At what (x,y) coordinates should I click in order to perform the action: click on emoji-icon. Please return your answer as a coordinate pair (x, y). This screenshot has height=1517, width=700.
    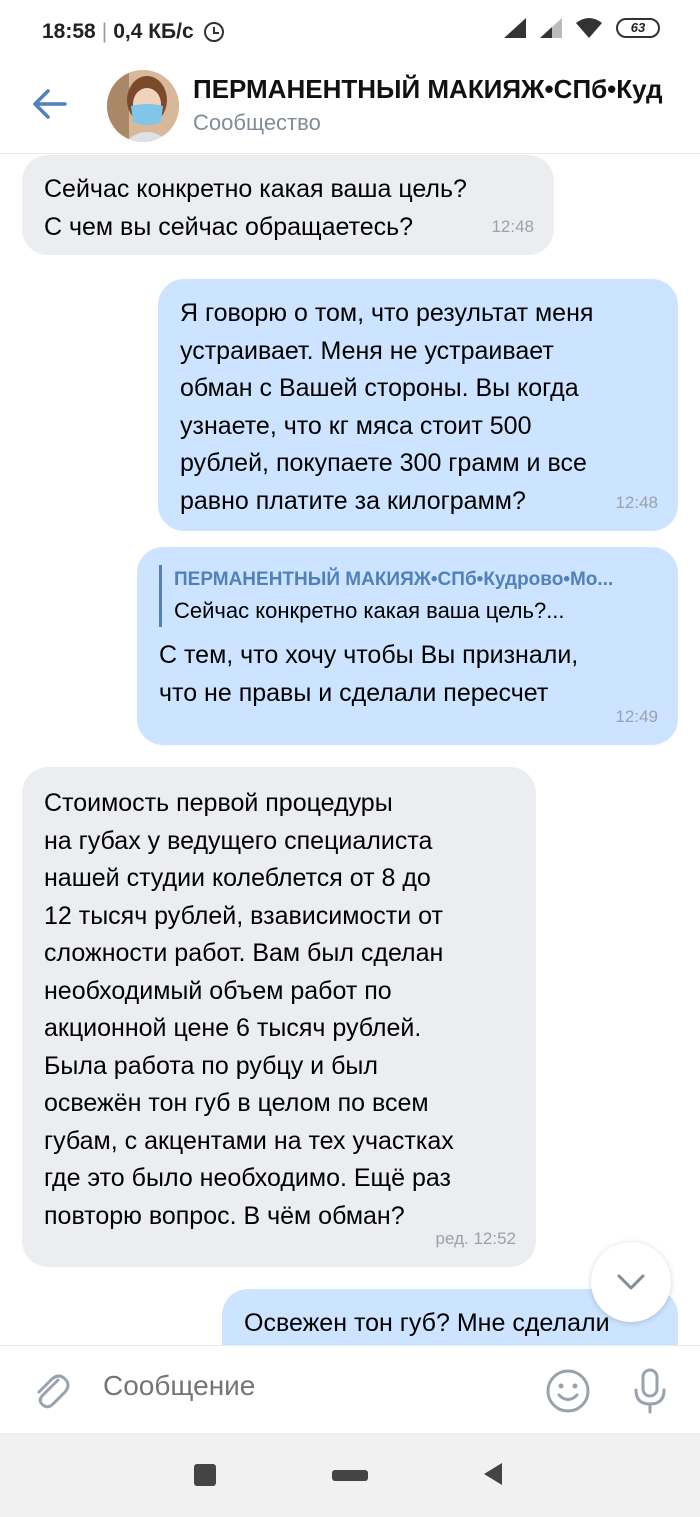
    Looking at the image, I should click on (568, 1391).